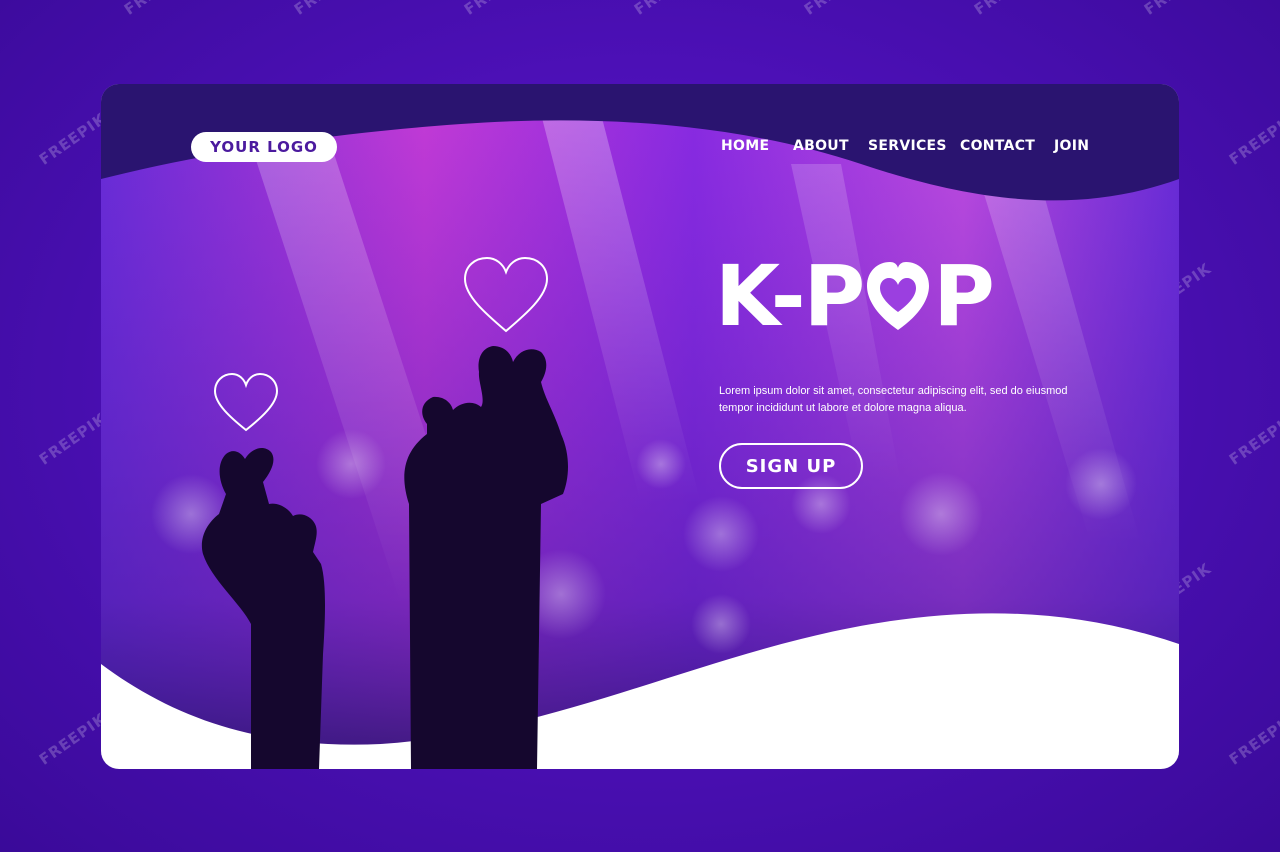  Describe the element at coordinates (907, 146) in the screenshot. I see `nav-services: SERVICES` at that location.